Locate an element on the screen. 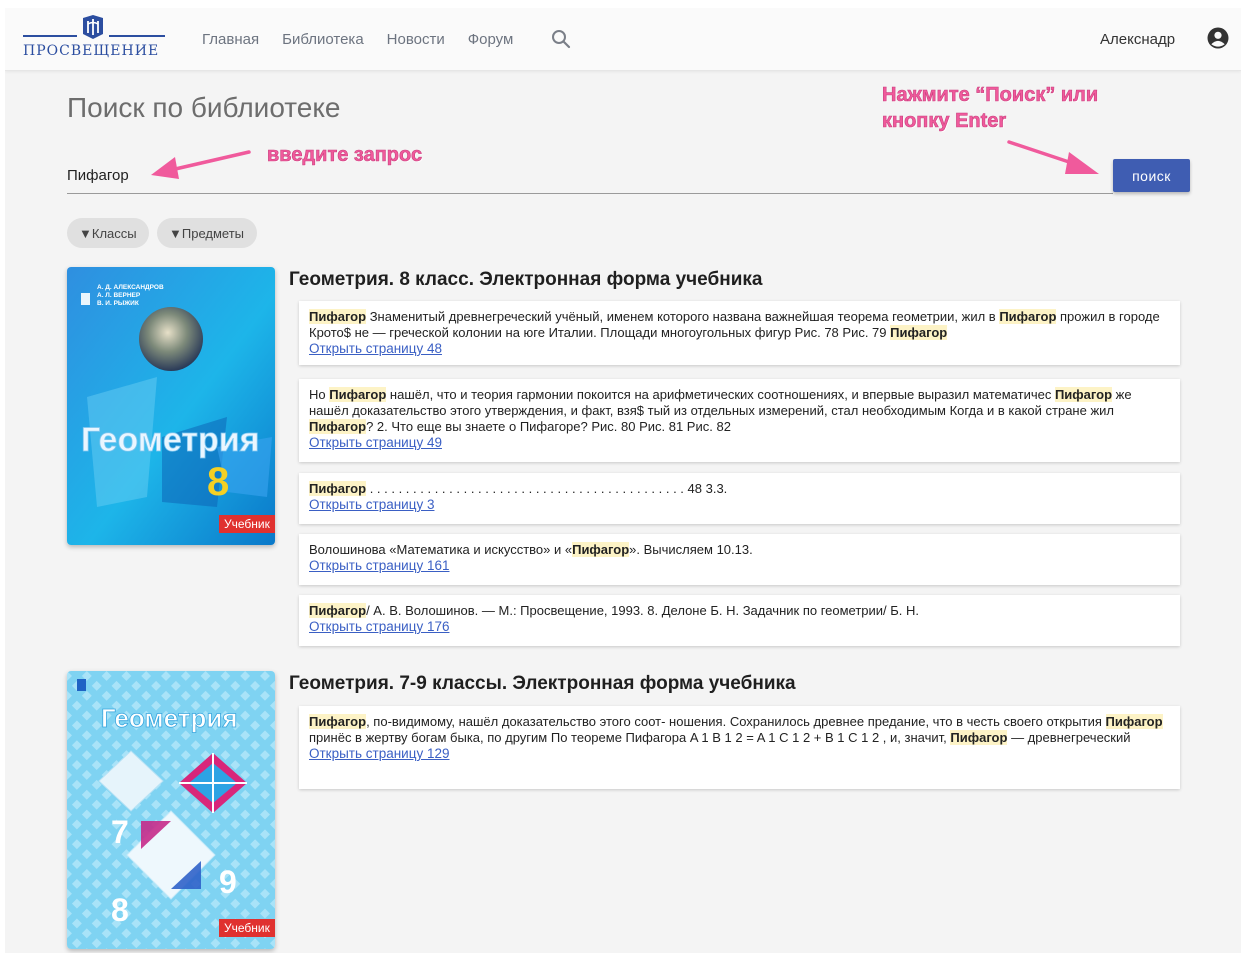 The image size is (1241, 953). open-page-link: Открыть страницу 3 is located at coordinates (739, 505).